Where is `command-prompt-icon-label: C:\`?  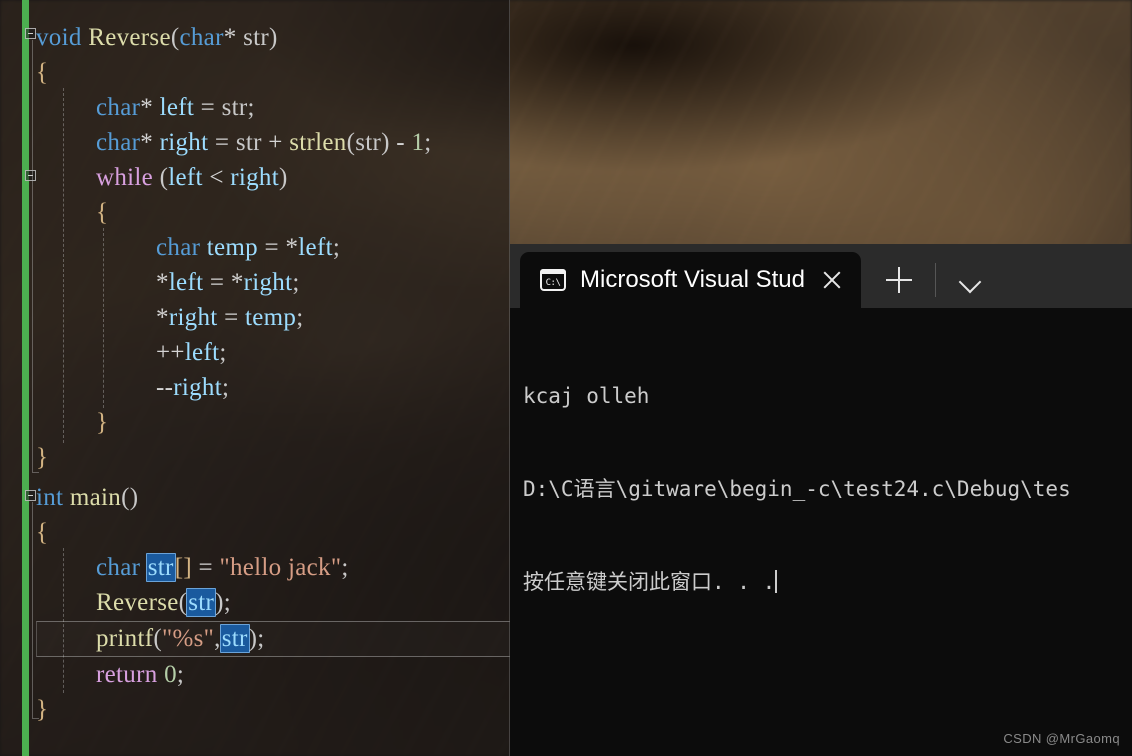 command-prompt-icon-label: C:\ is located at coordinates (553, 282).